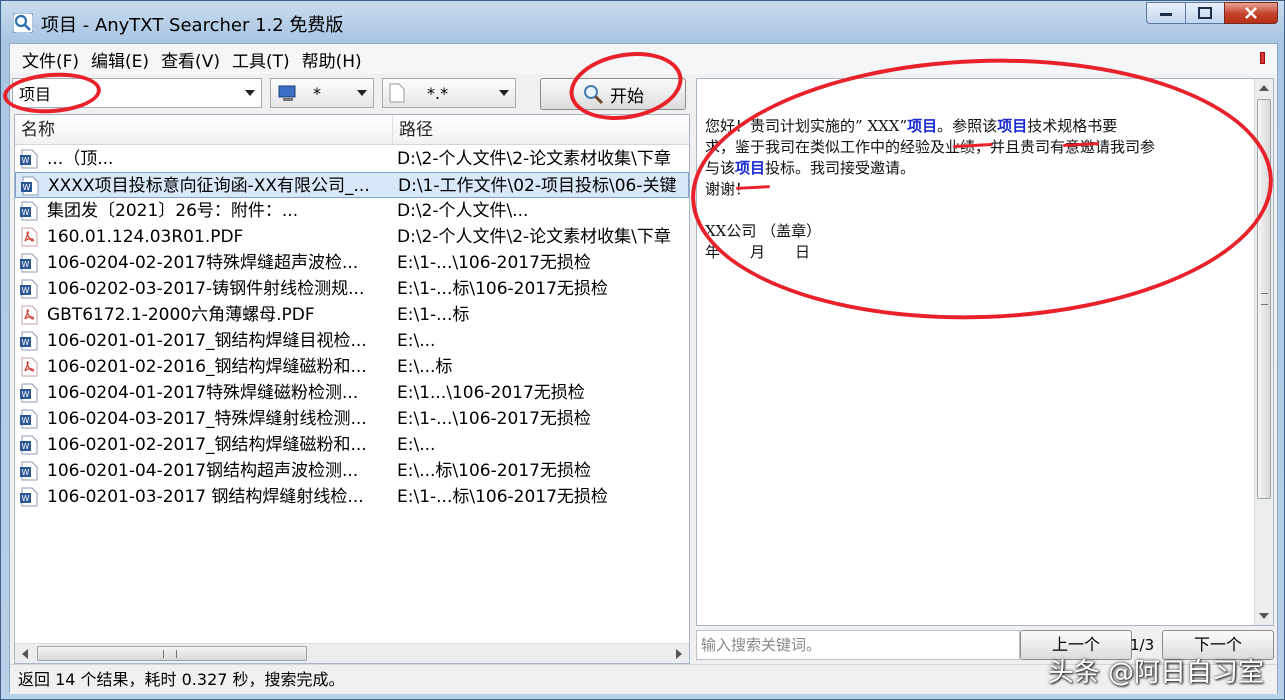 The height and width of the screenshot is (700, 1285). I want to click on search-icon, so click(594, 95).